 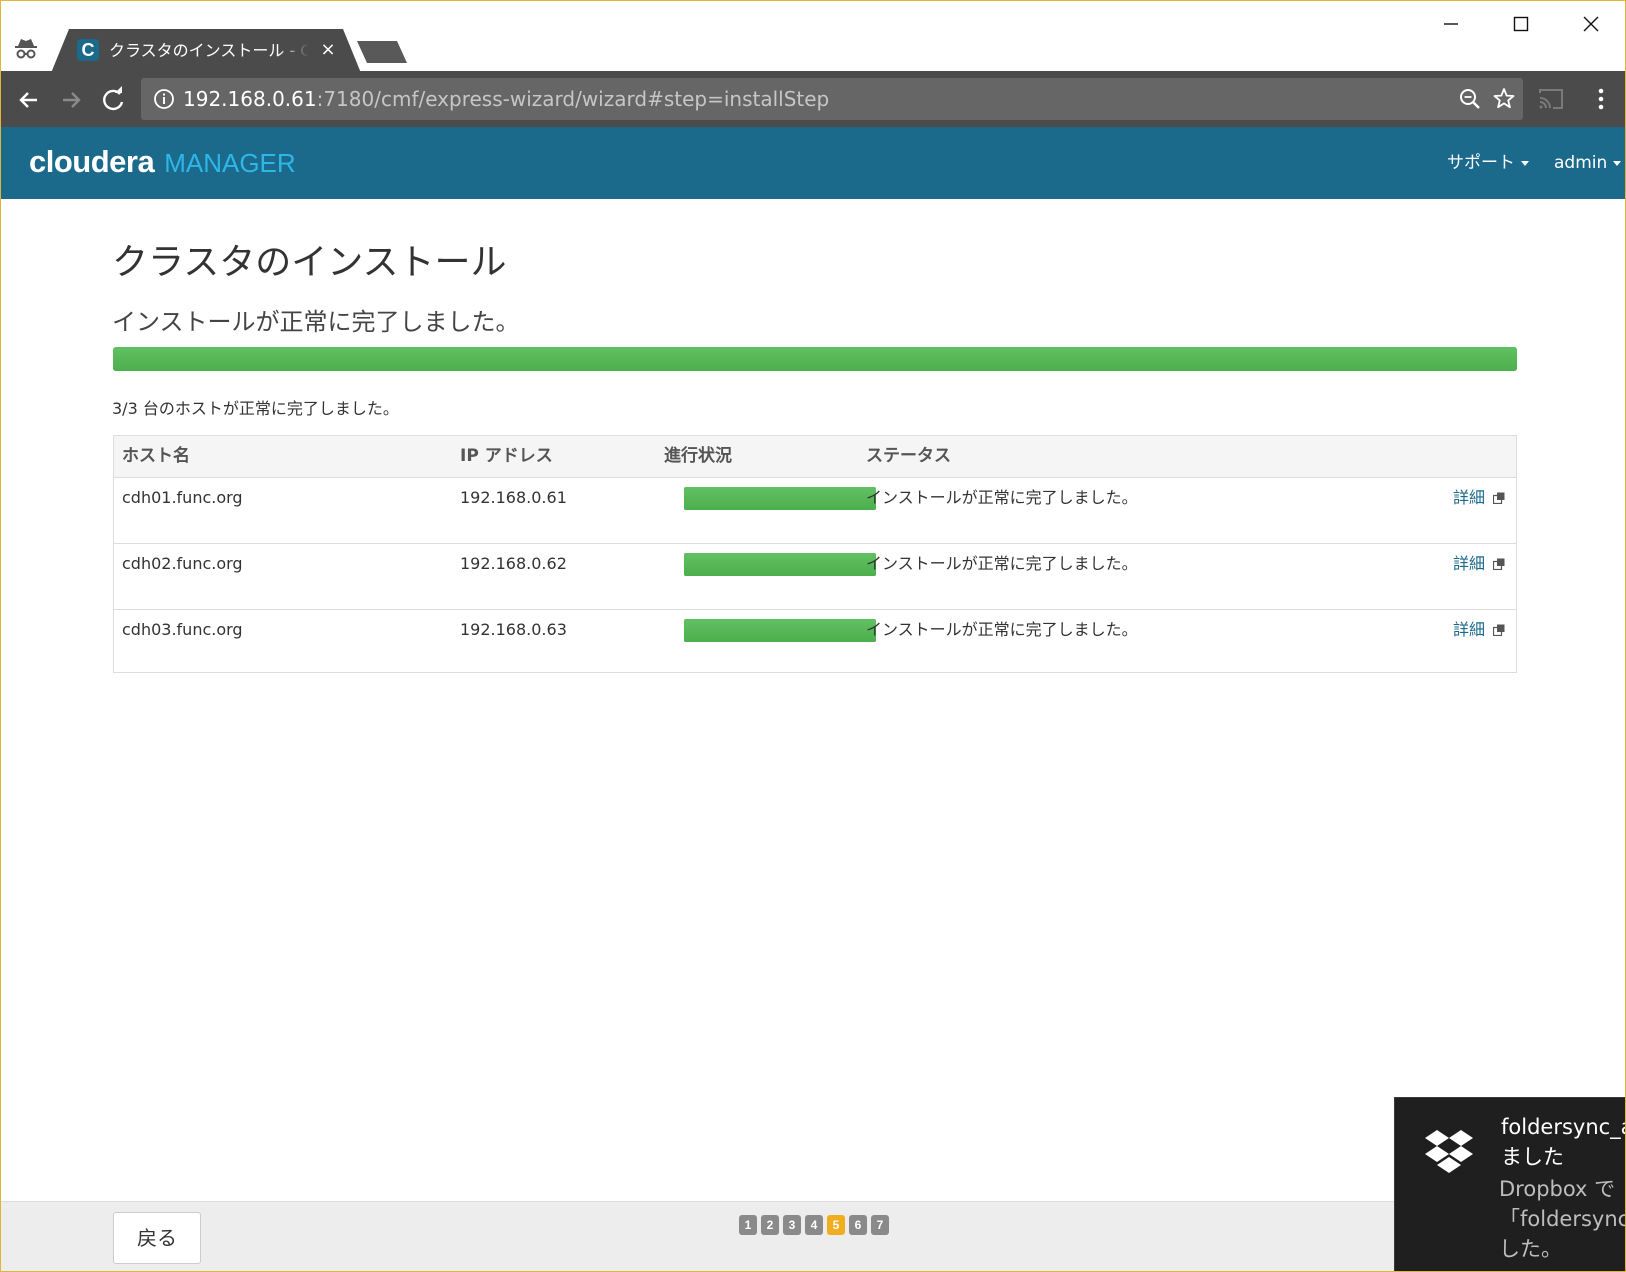 What do you see at coordinates (1591, 24) in the screenshot?
I see `close-icon` at bounding box center [1591, 24].